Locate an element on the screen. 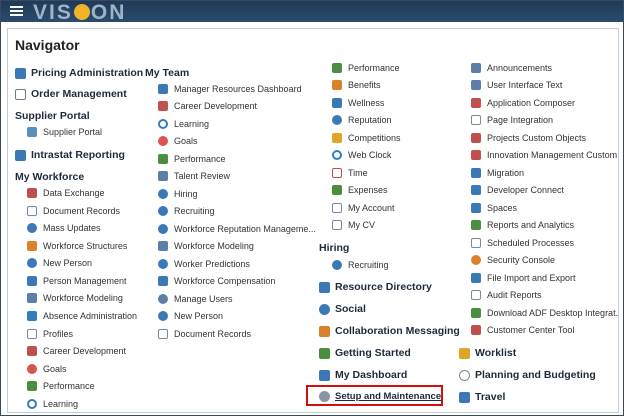 The image size is (624, 416). trophy-icon is located at coordinates (337, 138).